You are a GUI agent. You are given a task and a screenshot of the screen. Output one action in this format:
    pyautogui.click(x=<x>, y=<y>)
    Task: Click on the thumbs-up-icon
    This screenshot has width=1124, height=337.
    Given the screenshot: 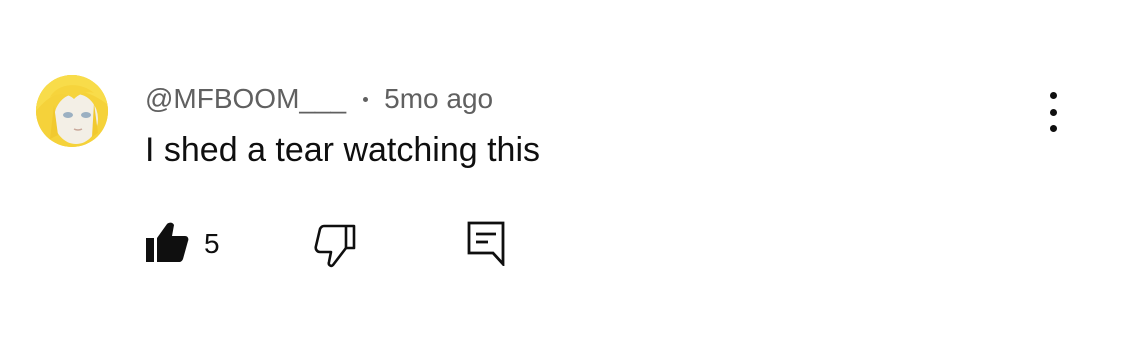 What is the action you would take?
    pyautogui.click(x=167, y=242)
    